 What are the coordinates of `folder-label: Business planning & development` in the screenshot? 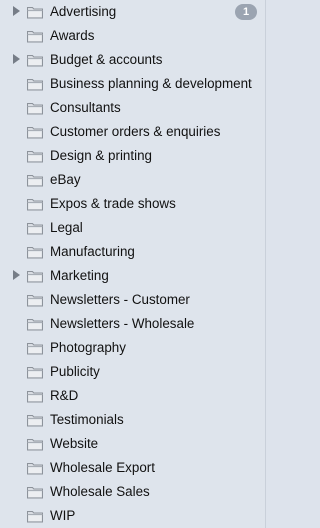 It's located at (151, 83).